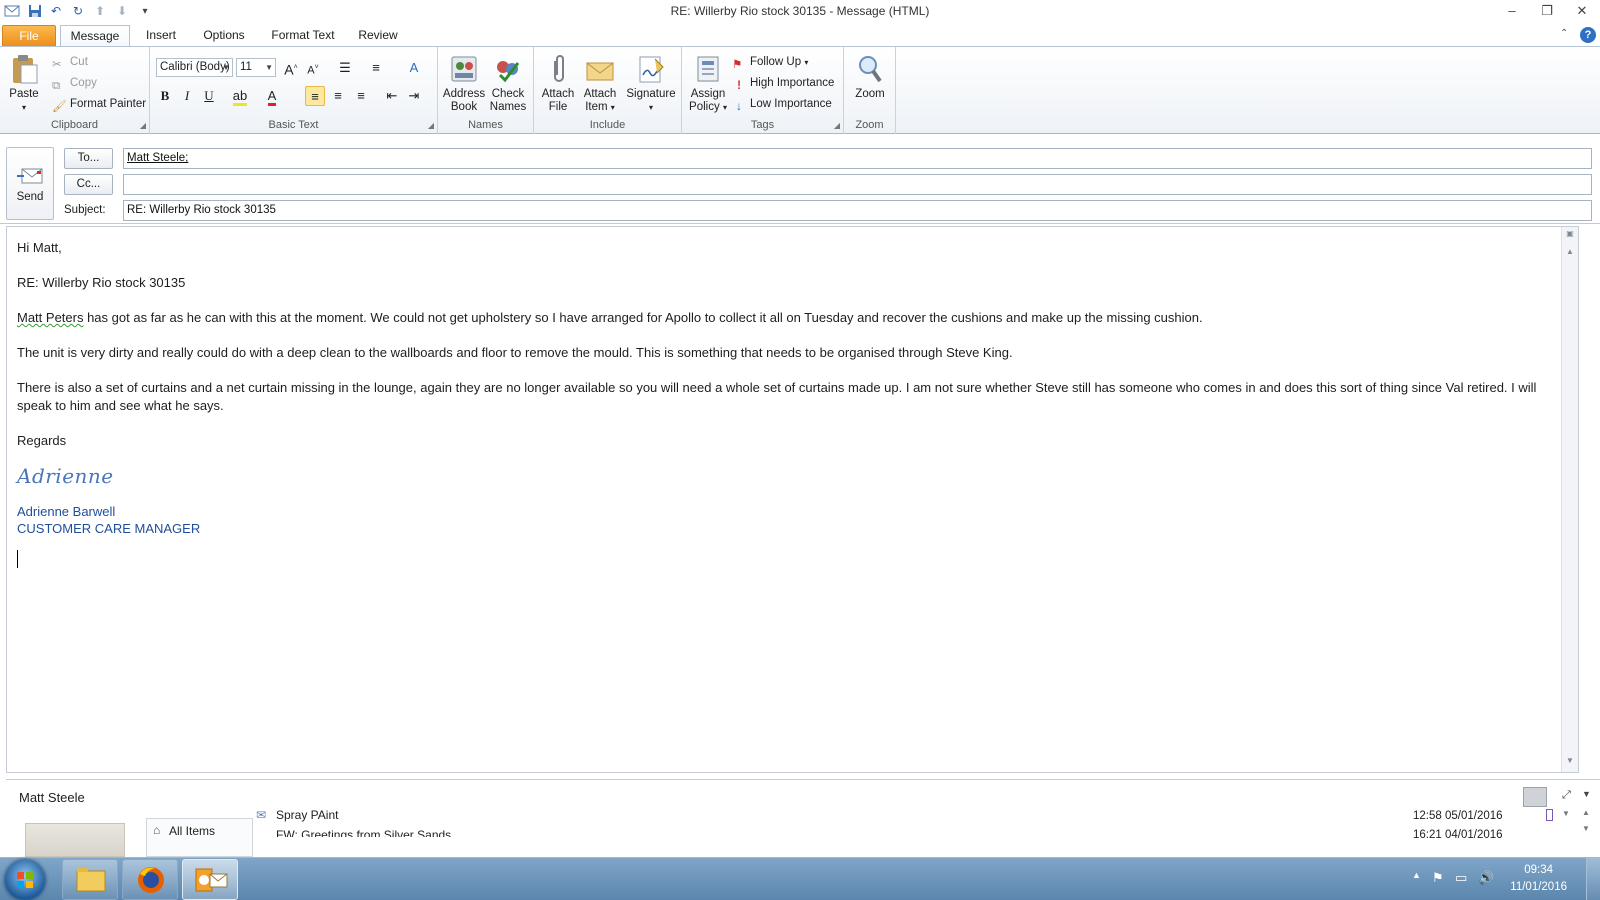 The width and height of the screenshot is (1600, 900). What do you see at coordinates (1416, 875) in the screenshot?
I see `show-hidden-icons: ▲` at bounding box center [1416, 875].